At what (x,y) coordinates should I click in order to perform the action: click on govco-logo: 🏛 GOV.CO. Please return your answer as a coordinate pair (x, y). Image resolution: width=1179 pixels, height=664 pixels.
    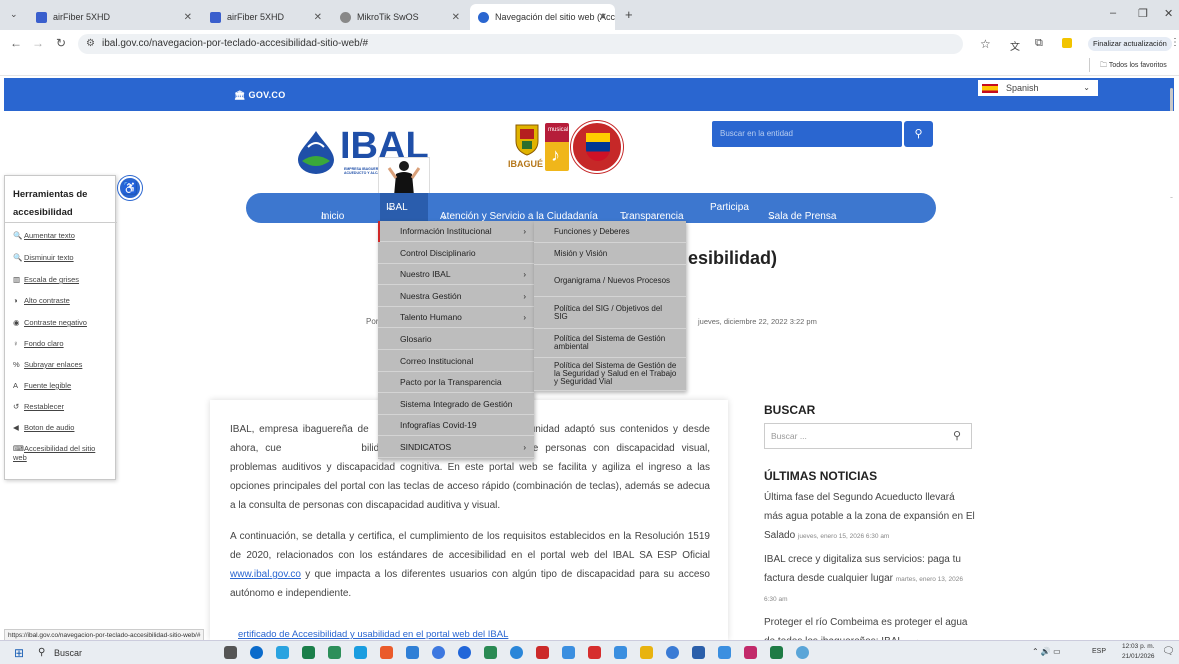
    Looking at the image, I should click on (260, 95).